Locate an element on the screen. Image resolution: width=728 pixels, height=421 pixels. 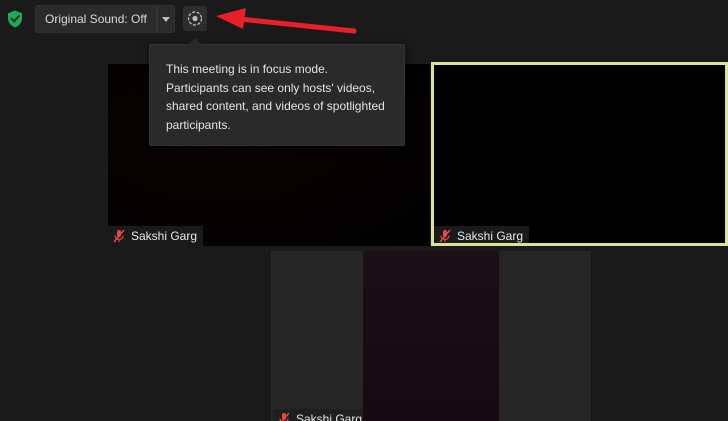
focus-mode-icon is located at coordinates (195, 18).